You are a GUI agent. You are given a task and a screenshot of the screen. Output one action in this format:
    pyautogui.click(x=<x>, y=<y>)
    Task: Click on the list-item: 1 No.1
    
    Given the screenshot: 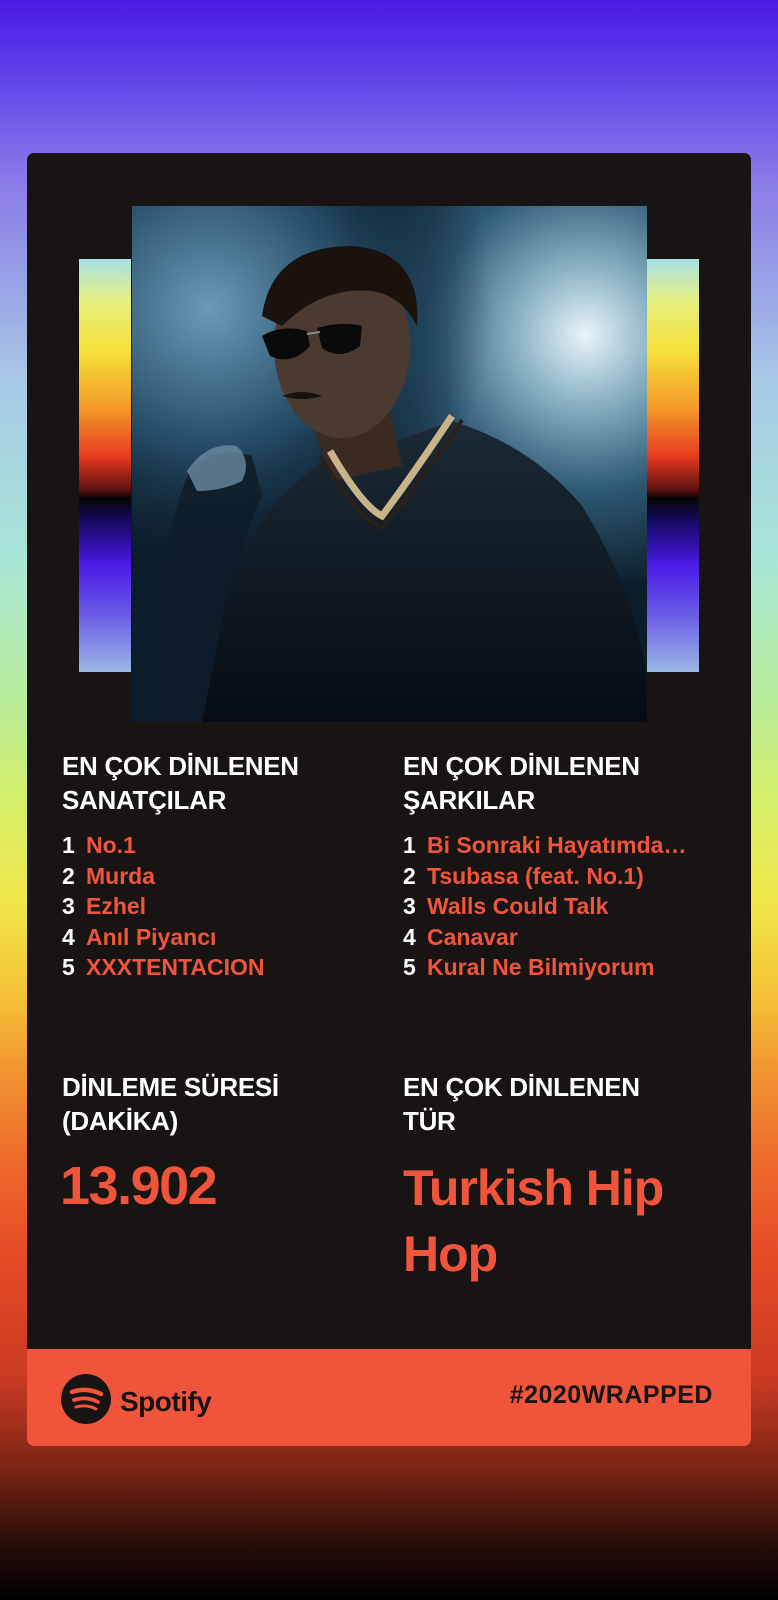 What is the action you would take?
    pyautogui.click(x=163, y=845)
    